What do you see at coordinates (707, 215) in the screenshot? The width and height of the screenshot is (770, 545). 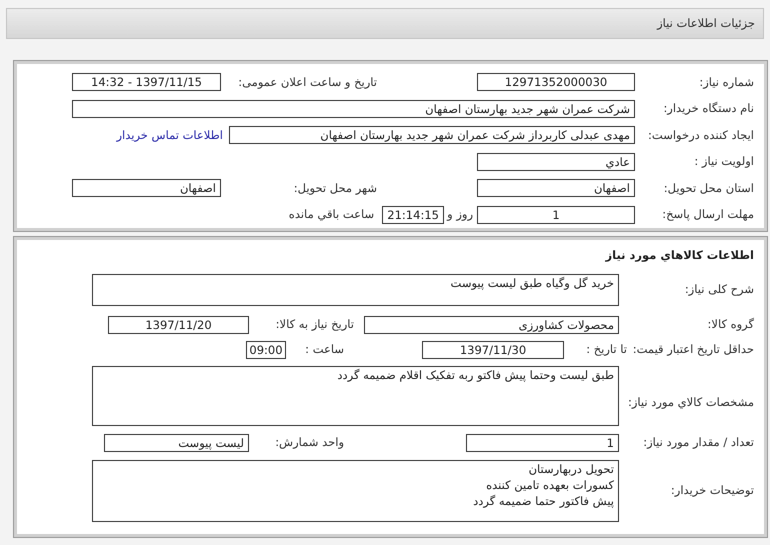 I see `field-label: مهلت ارسال پاسخ:` at bounding box center [707, 215].